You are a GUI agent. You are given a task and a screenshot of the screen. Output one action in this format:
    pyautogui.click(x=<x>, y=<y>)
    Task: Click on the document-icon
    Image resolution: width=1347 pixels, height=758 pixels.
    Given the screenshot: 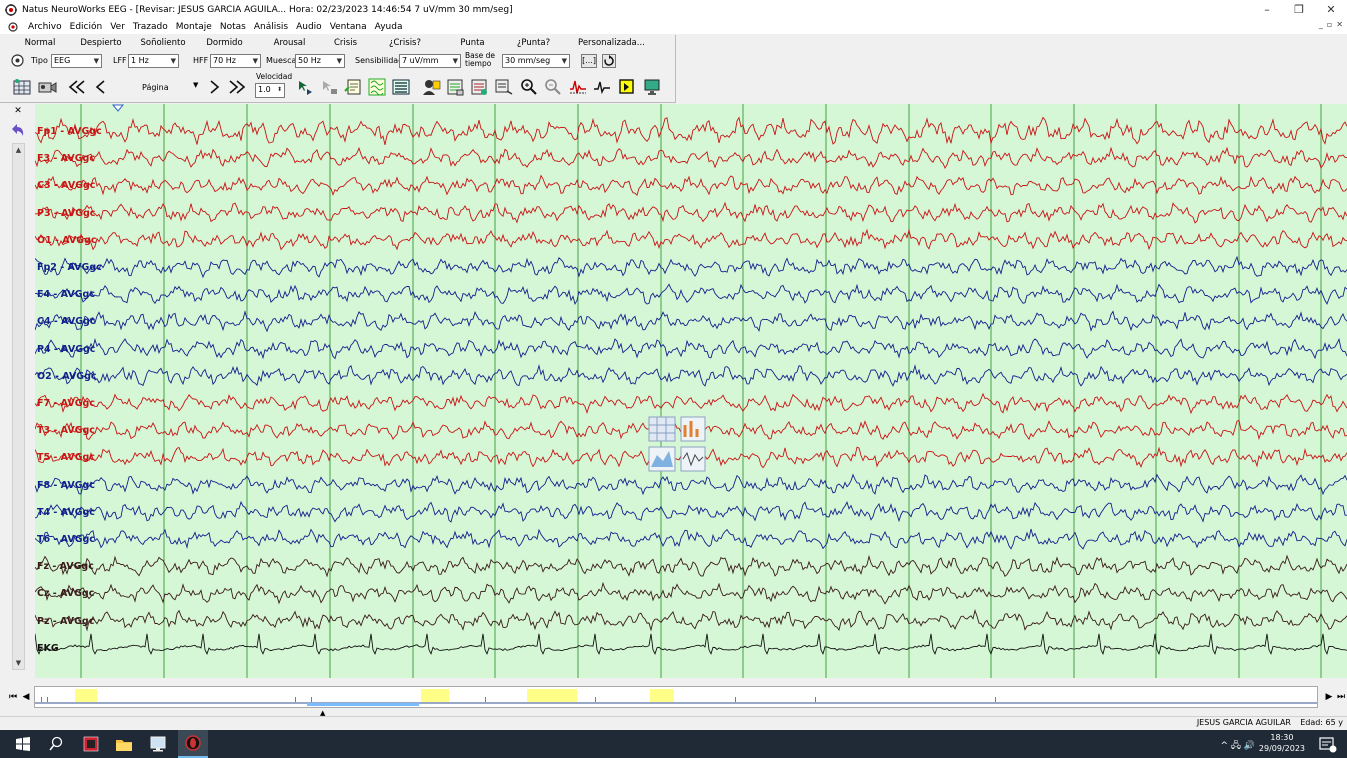 What is the action you would take?
    pyautogui.click(x=13, y=27)
    